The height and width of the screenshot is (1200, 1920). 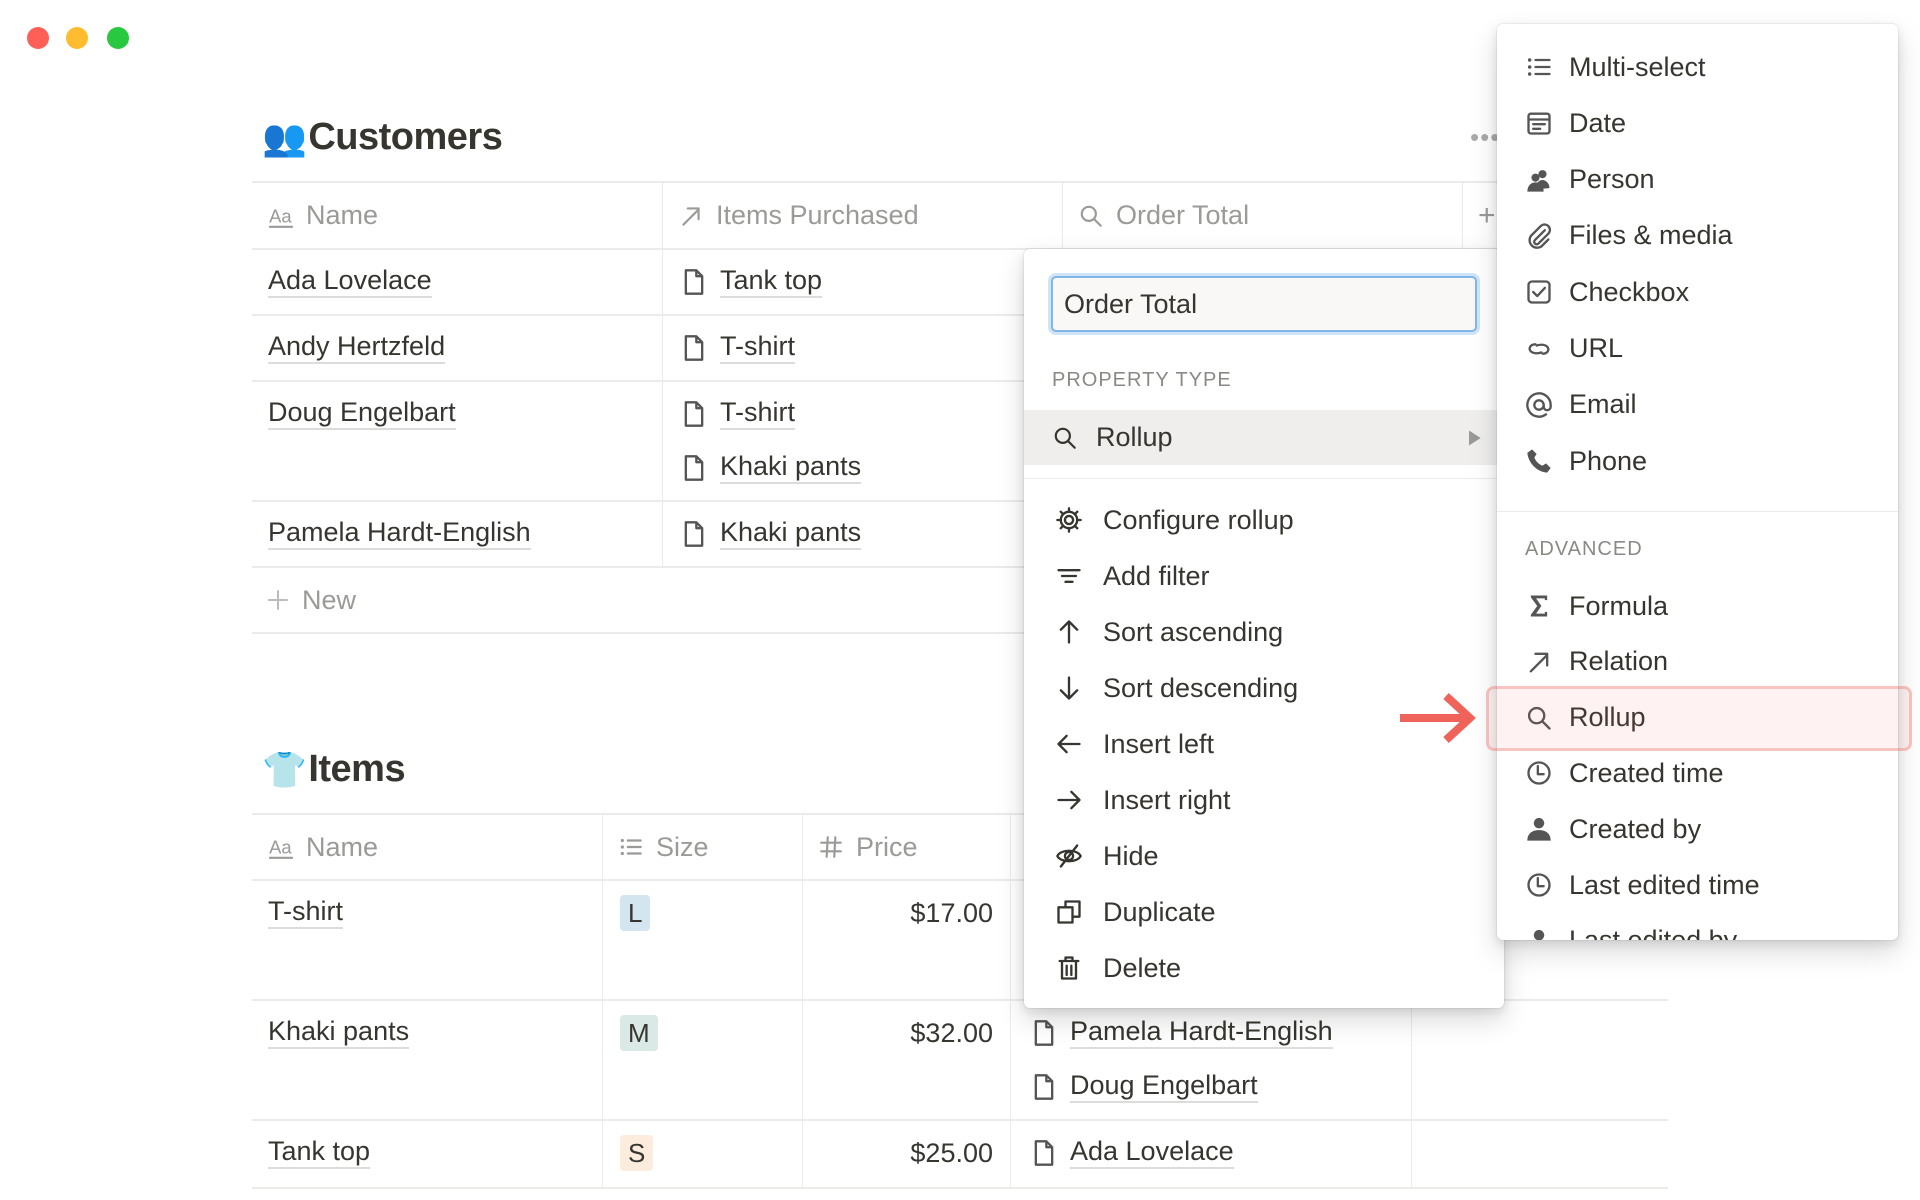 What do you see at coordinates (1264, 576) in the screenshot?
I see `menu-item-add-filter: Add filter` at bounding box center [1264, 576].